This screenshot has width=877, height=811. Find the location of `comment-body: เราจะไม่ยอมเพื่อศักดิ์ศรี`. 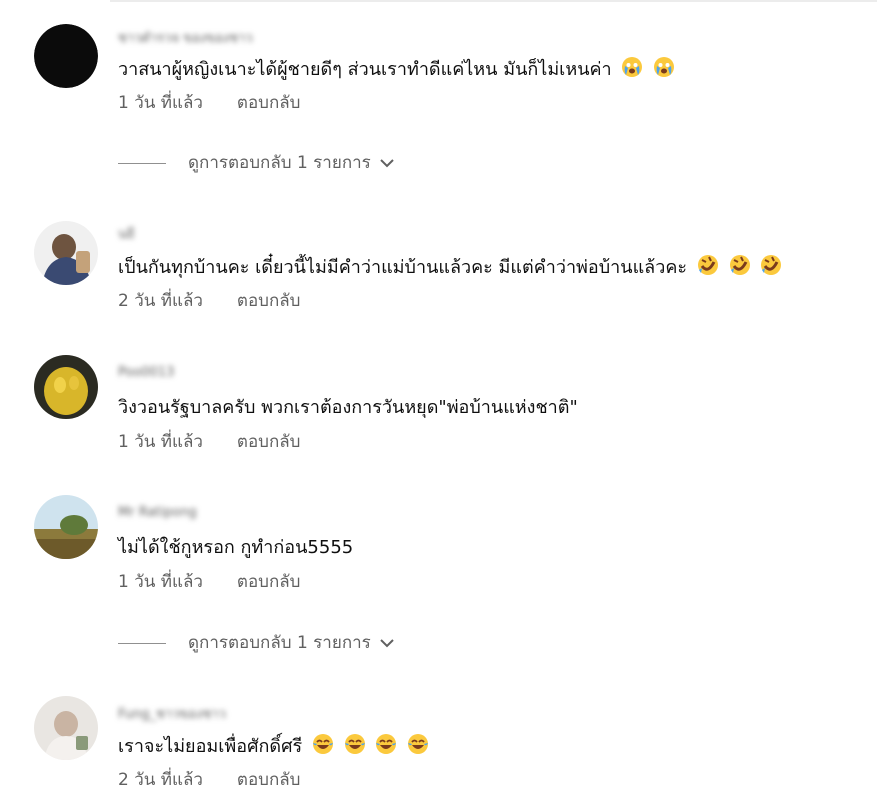

comment-body: เราจะไม่ยอมเพื่อศักดิ์ศรี is located at coordinates (210, 746).